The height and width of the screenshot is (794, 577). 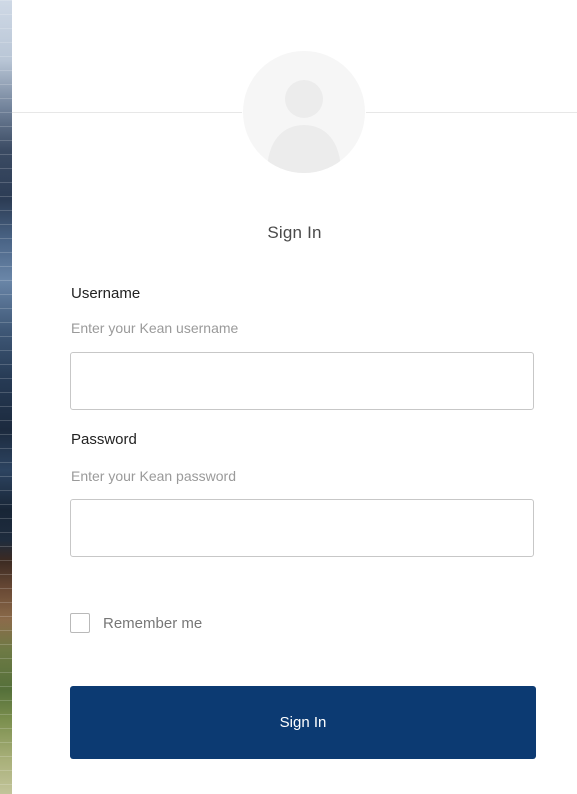 I want to click on password-input, so click(x=302, y=528).